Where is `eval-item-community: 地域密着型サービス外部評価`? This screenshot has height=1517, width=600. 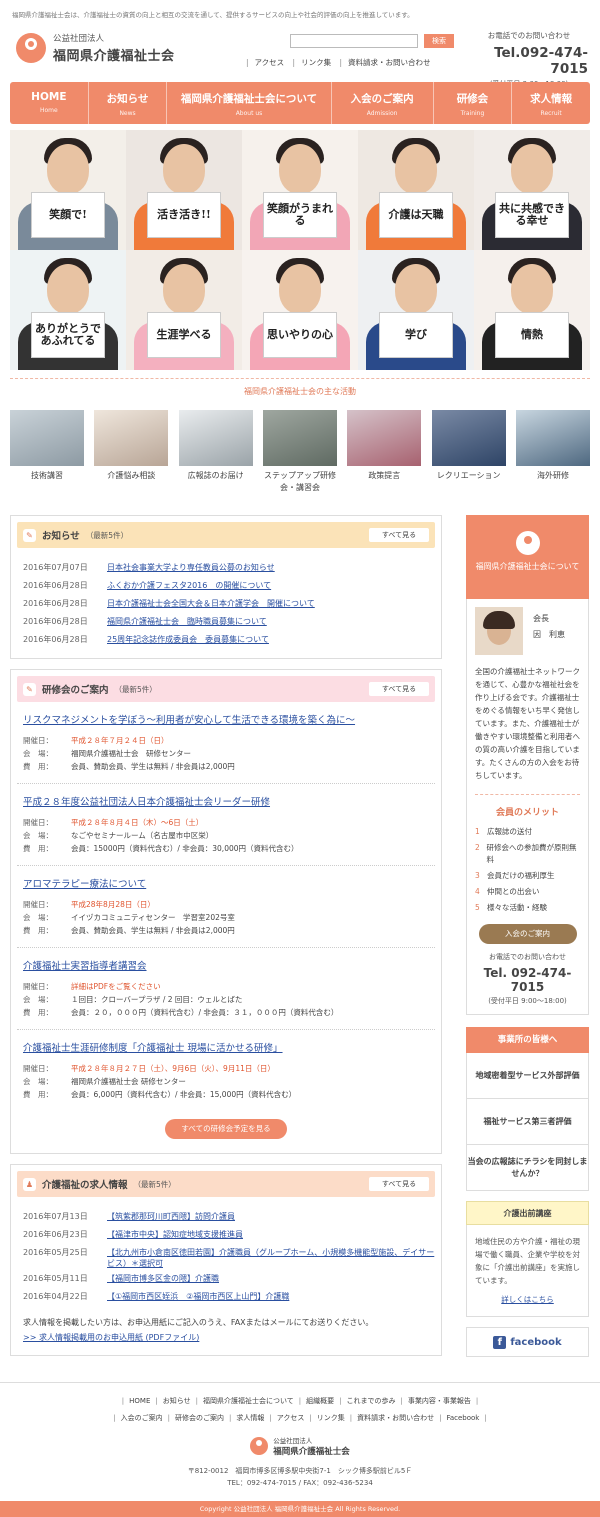
eval-item-community: 地域密着型サービス外部評価 is located at coordinates (527, 1076).